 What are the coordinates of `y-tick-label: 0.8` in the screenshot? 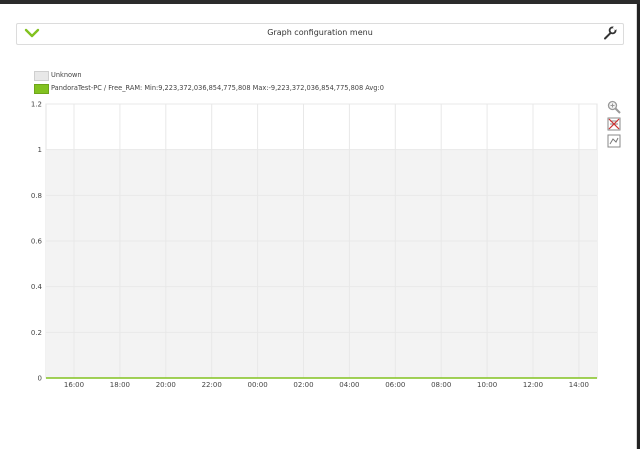 It's located at (36, 196).